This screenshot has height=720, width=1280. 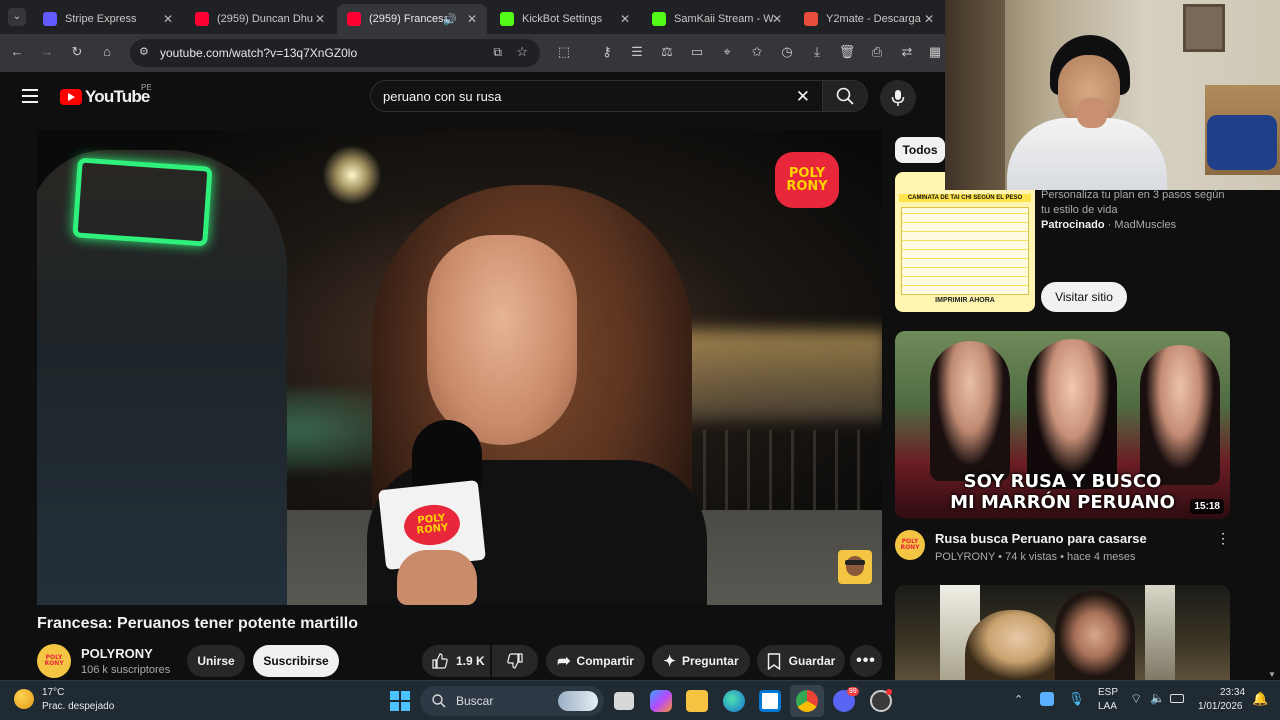 What do you see at coordinates (734, 701) in the screenshot?
I see `edge-browser-icon` at bounding box center [734, 701].